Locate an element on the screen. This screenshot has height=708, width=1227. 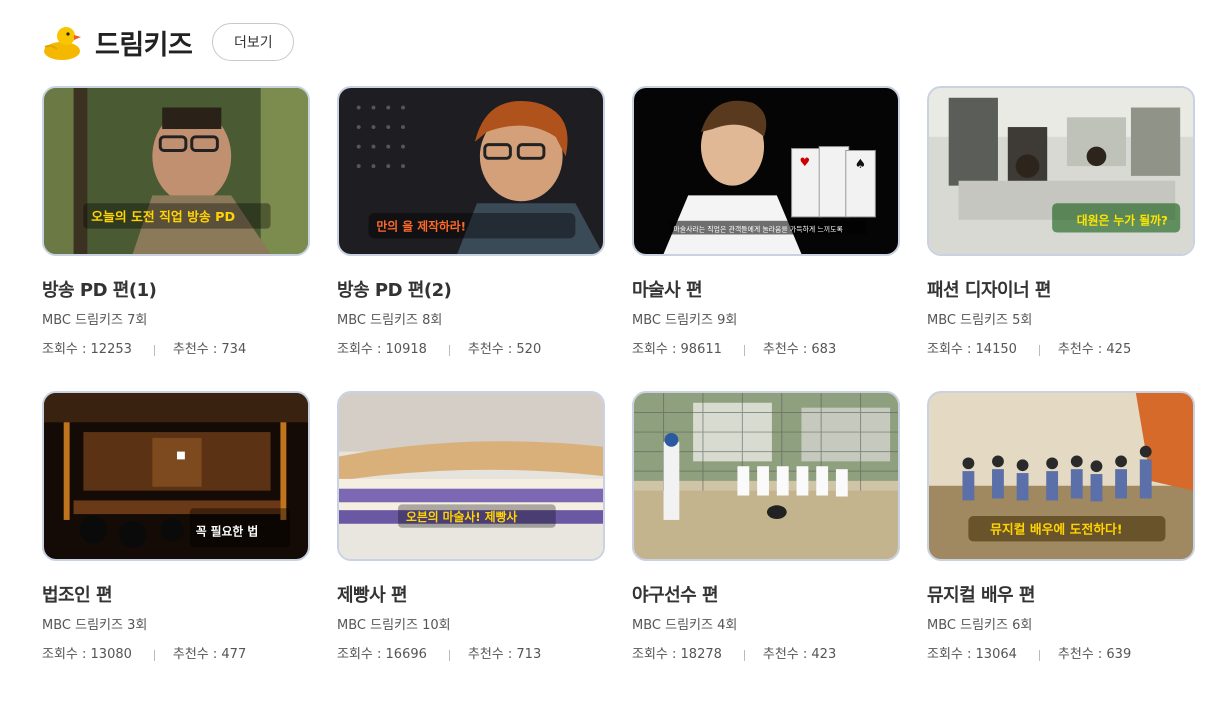
video-episode: MBC 드림키즈 3회 is located at coordinates (95, 625).